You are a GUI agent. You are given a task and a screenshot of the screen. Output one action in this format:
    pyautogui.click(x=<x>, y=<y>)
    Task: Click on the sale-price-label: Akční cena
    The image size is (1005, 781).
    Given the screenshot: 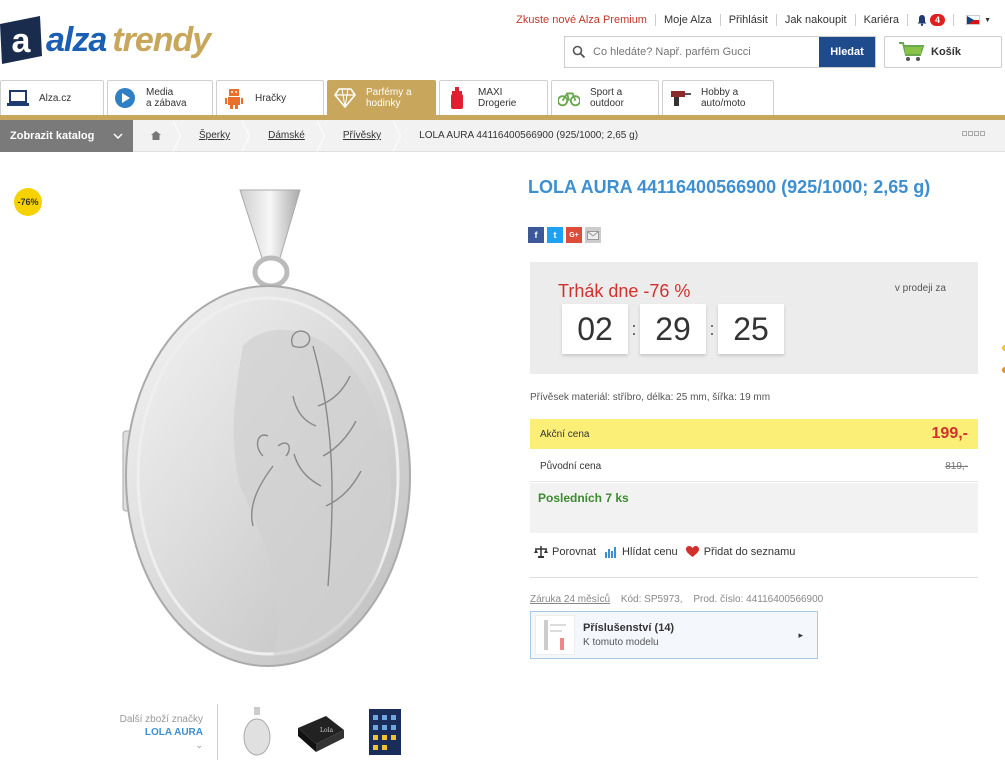 What is the action you would take?
    pyautogui.click(x=565, y=434)
    